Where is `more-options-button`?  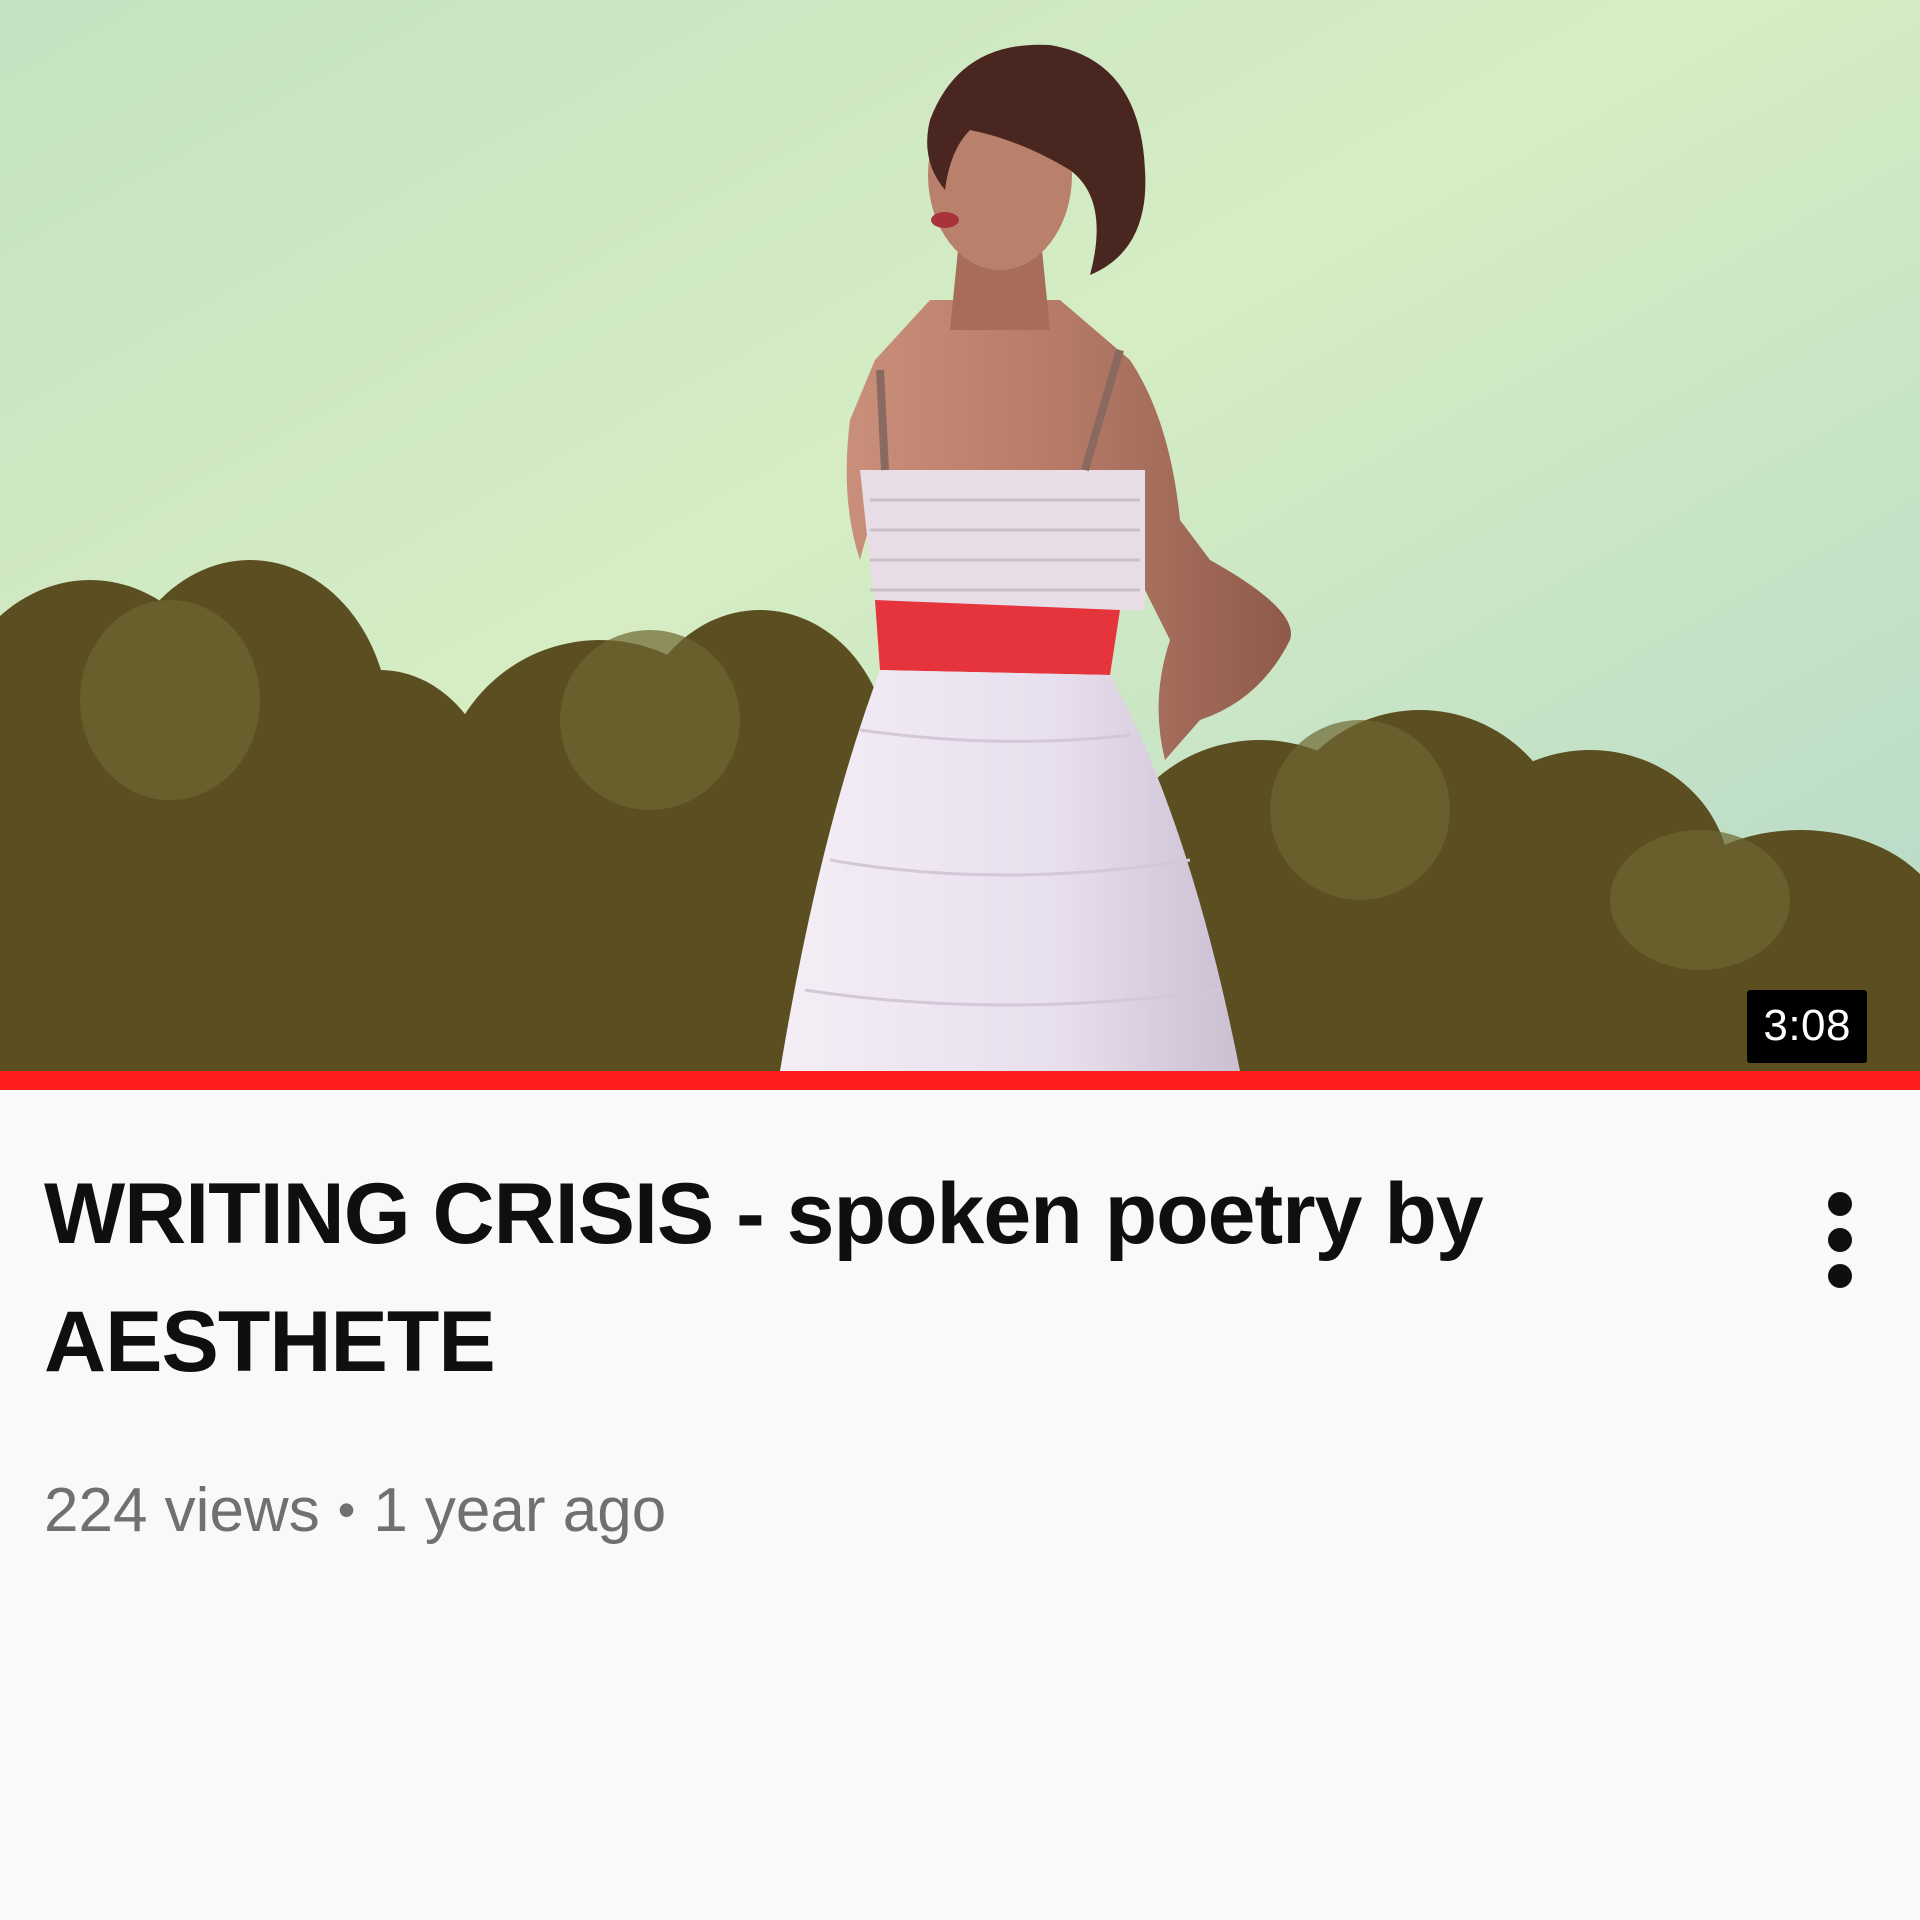 more-options-button is located at coordinates (1840, 1240).